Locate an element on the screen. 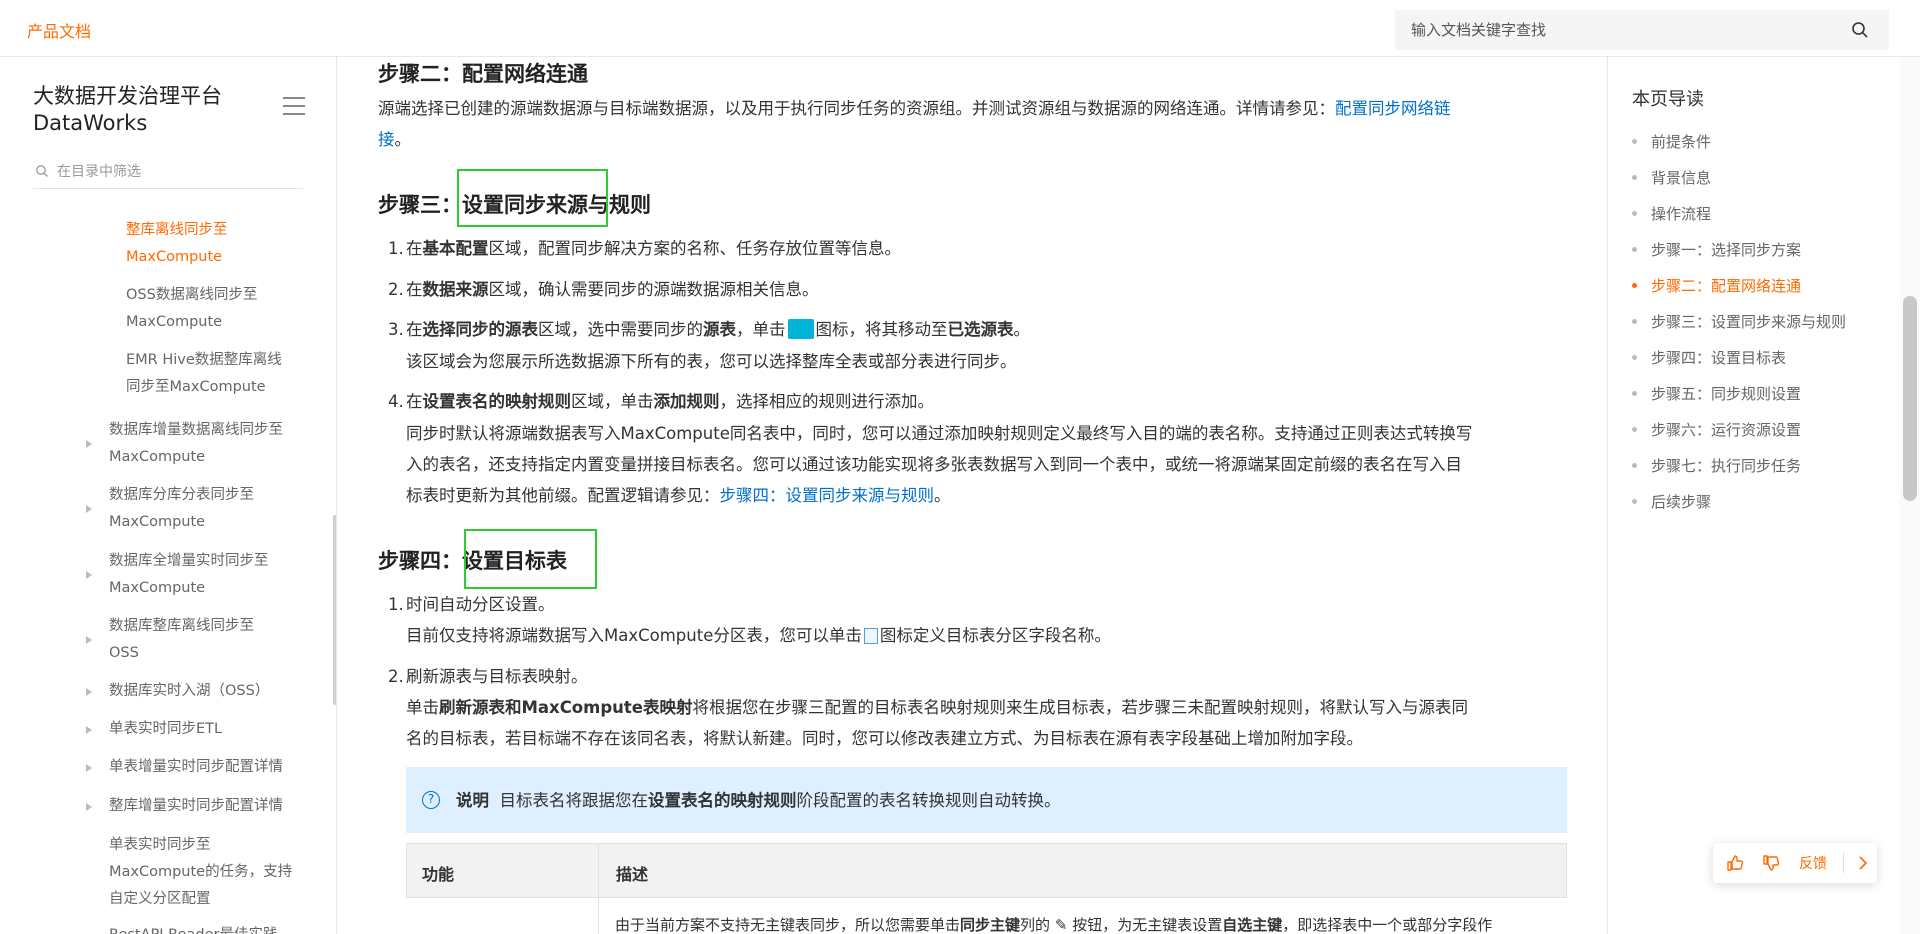 The height and width of the screenshot is (934, 1920). edit-icon: ✎ is located at coordinates (1061, 925).